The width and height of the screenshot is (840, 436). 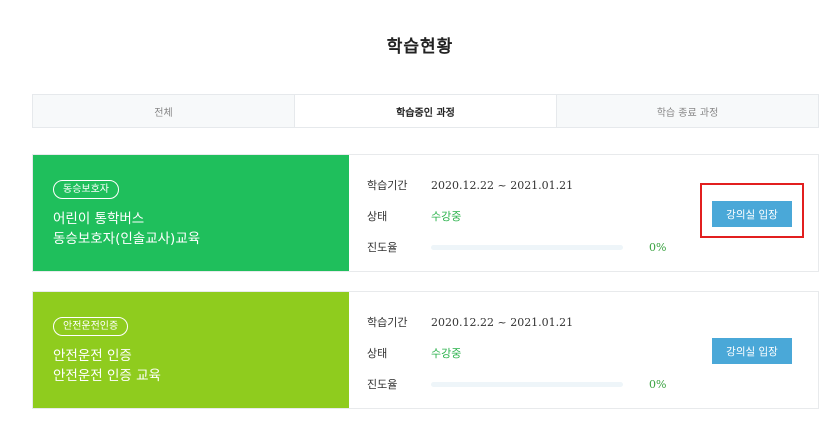 I want to click on course-title-line1: 안전운전 인증, so click(x=92, y=356).